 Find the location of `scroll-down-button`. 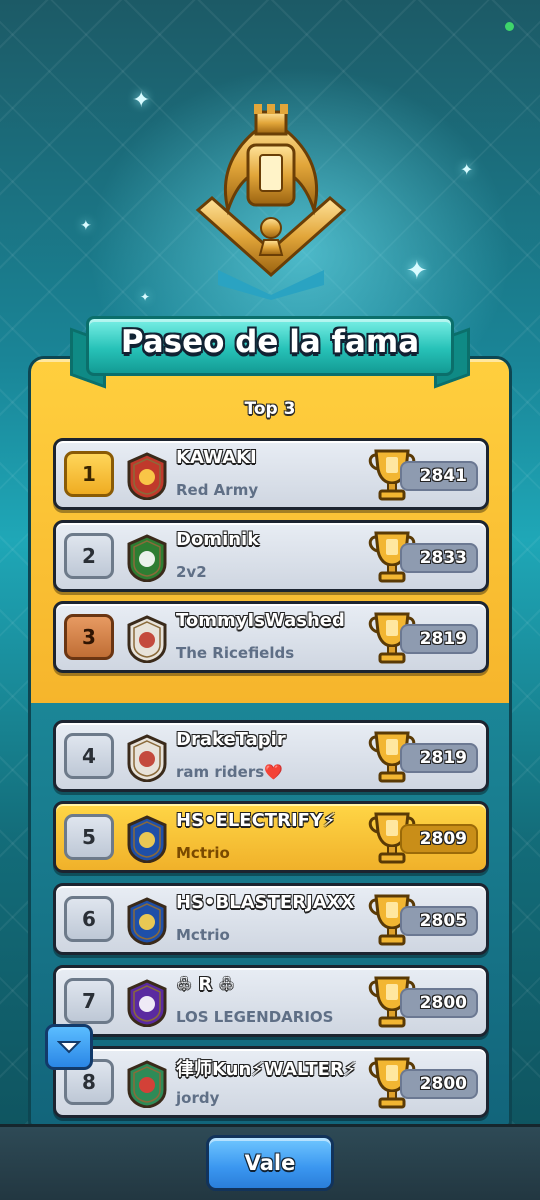

scroll-down-button is located at coordinates (69, 1047).